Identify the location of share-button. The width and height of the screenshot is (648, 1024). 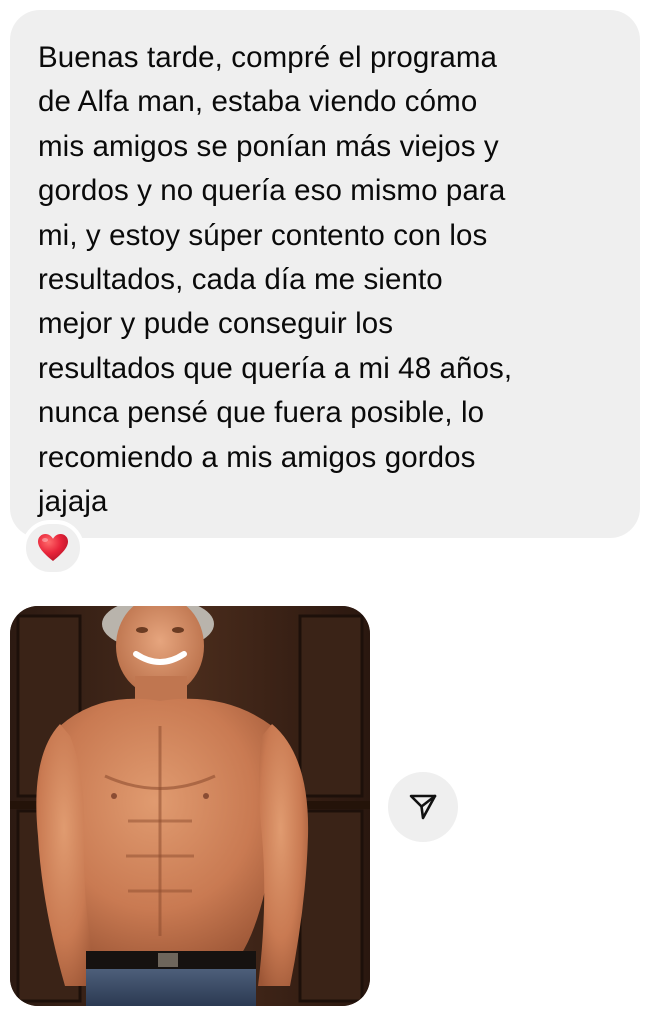
(423, 807).